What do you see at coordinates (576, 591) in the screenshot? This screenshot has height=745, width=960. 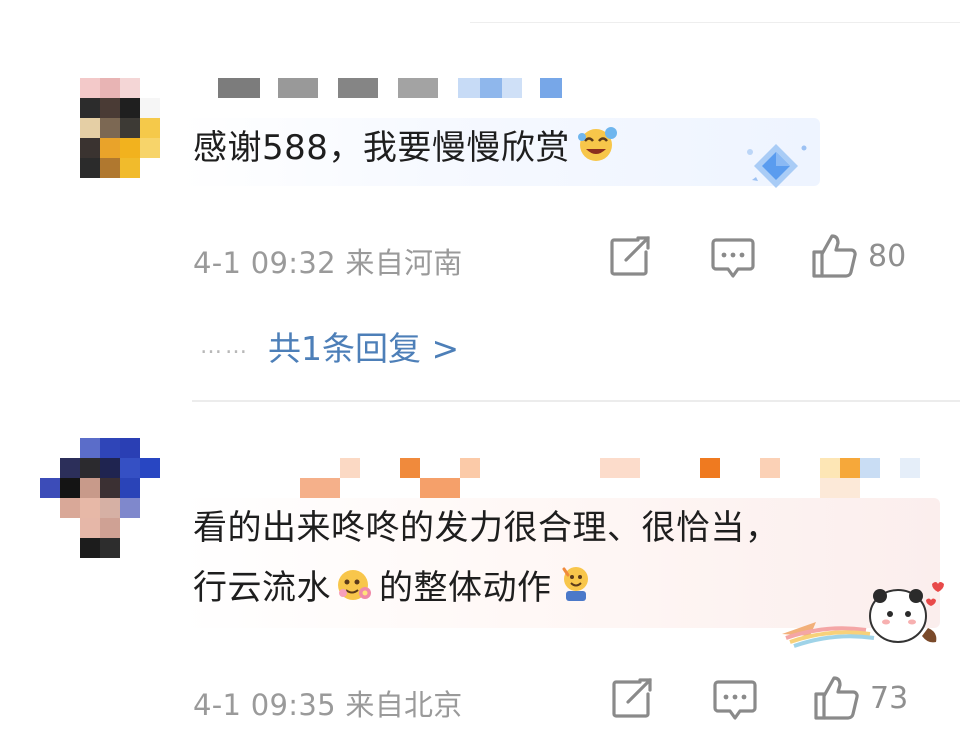 I see `cheer-emoji` at bounding box center [576, 591].